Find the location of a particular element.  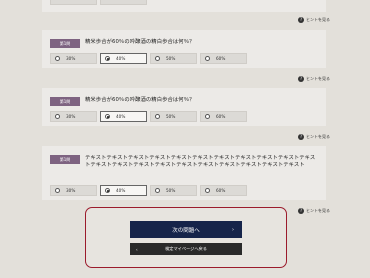

hint-link-0: ? ヒントを見る is located at coordinates (314, 20).